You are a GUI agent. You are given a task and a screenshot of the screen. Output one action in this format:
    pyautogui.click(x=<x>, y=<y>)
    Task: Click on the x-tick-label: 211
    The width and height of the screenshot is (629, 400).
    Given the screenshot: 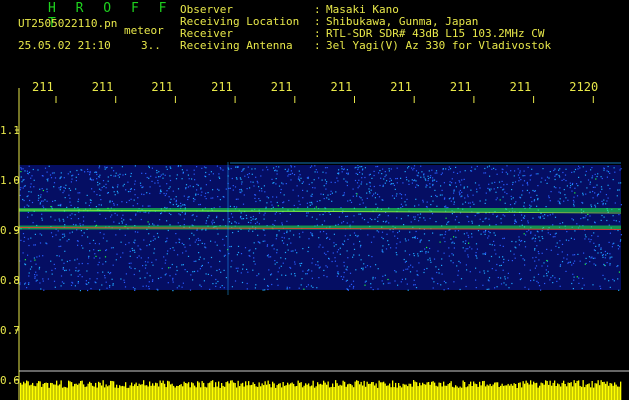 What is the action you would take?
    pyautogui.click(x=43, y=87)
    